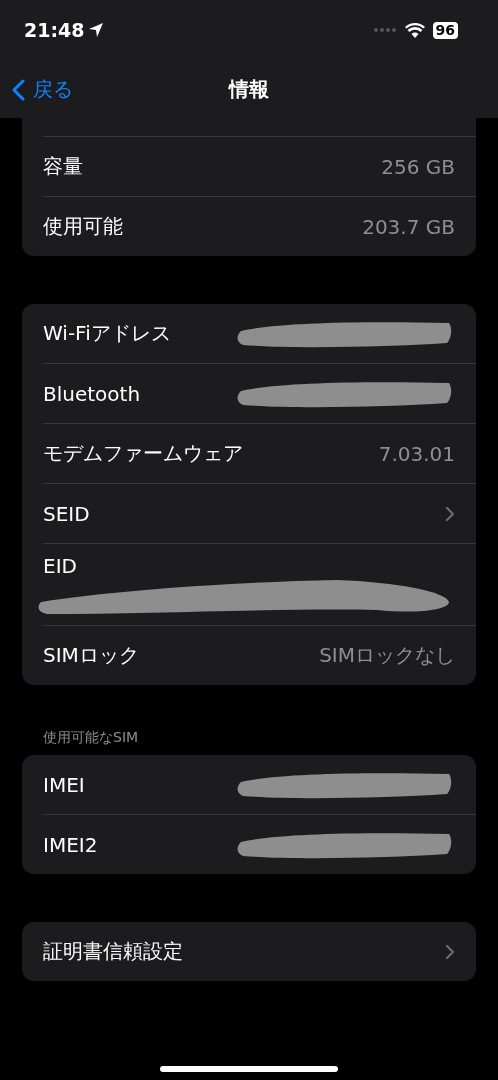 The height and width of the screenshot is (1080, 498). I want to click on battery-level: 96, so click(445, 30).